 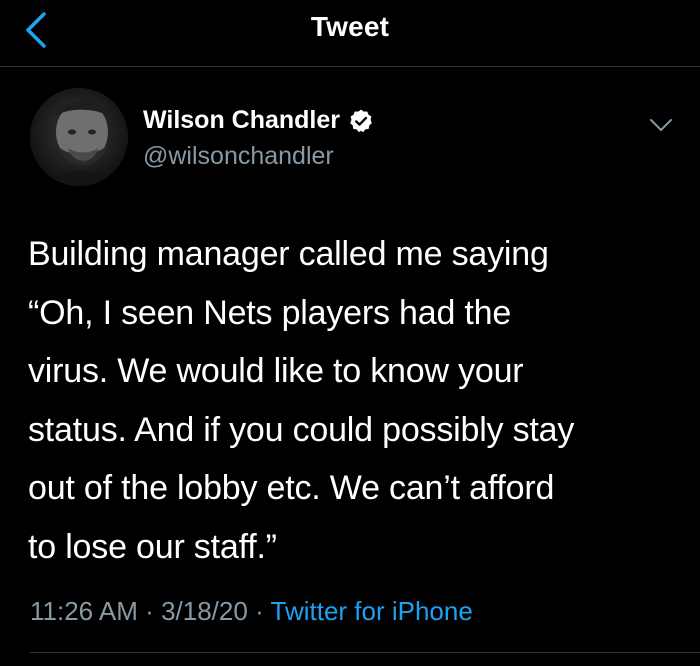 I want to click on tweet-metadata: 11:26 AM · 3/18/20 · Twitter for iPhone, so click(x=251, y=611).